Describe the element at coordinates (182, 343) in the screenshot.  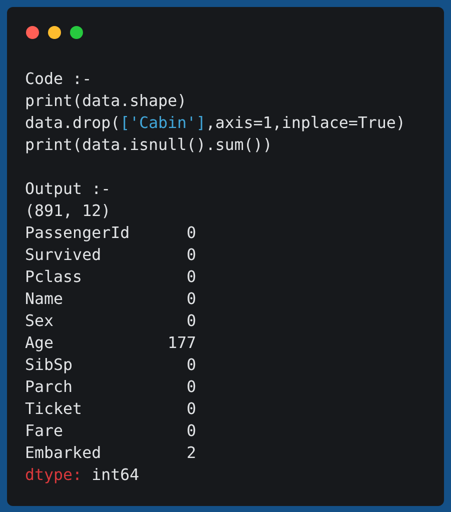
I see `null-count: 177` at that location.